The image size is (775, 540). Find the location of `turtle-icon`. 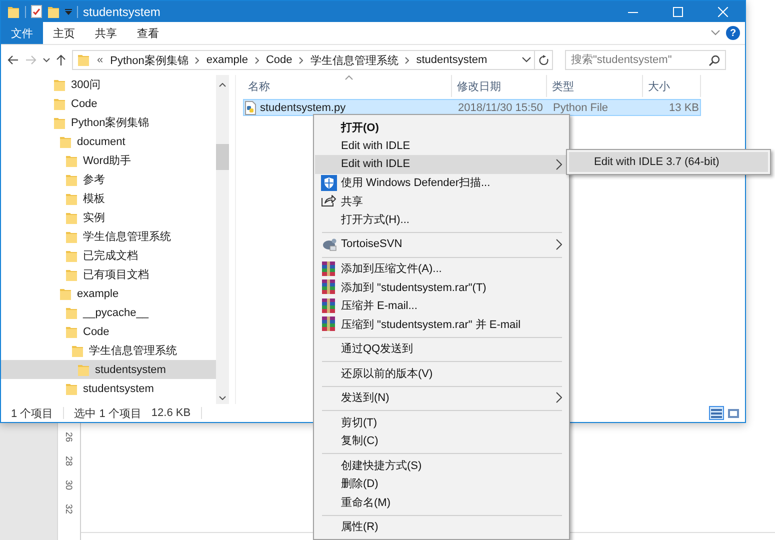

turtle-icon is located at coordinates (329, 243).